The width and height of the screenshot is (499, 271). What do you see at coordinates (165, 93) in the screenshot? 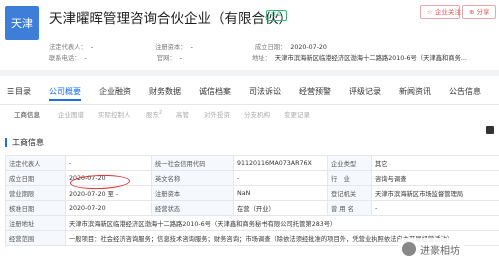
I see `tab-financials: 财务数据` at bounding box center [165, 93].